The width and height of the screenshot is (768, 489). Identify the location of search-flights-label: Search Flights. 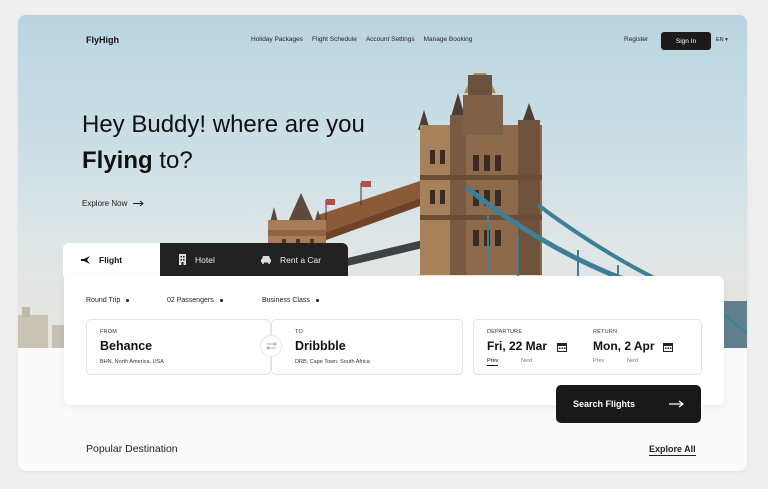
(604, 404).